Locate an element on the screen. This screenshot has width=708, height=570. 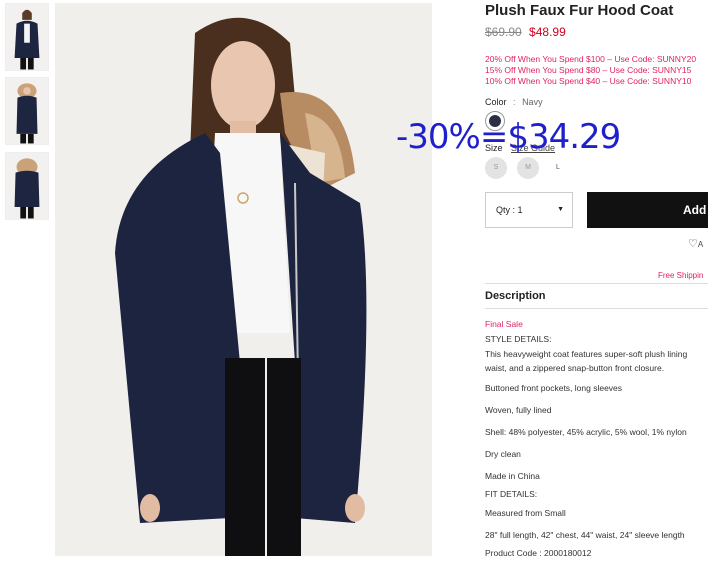
description-title: Description is located at coordinates (515, 296).